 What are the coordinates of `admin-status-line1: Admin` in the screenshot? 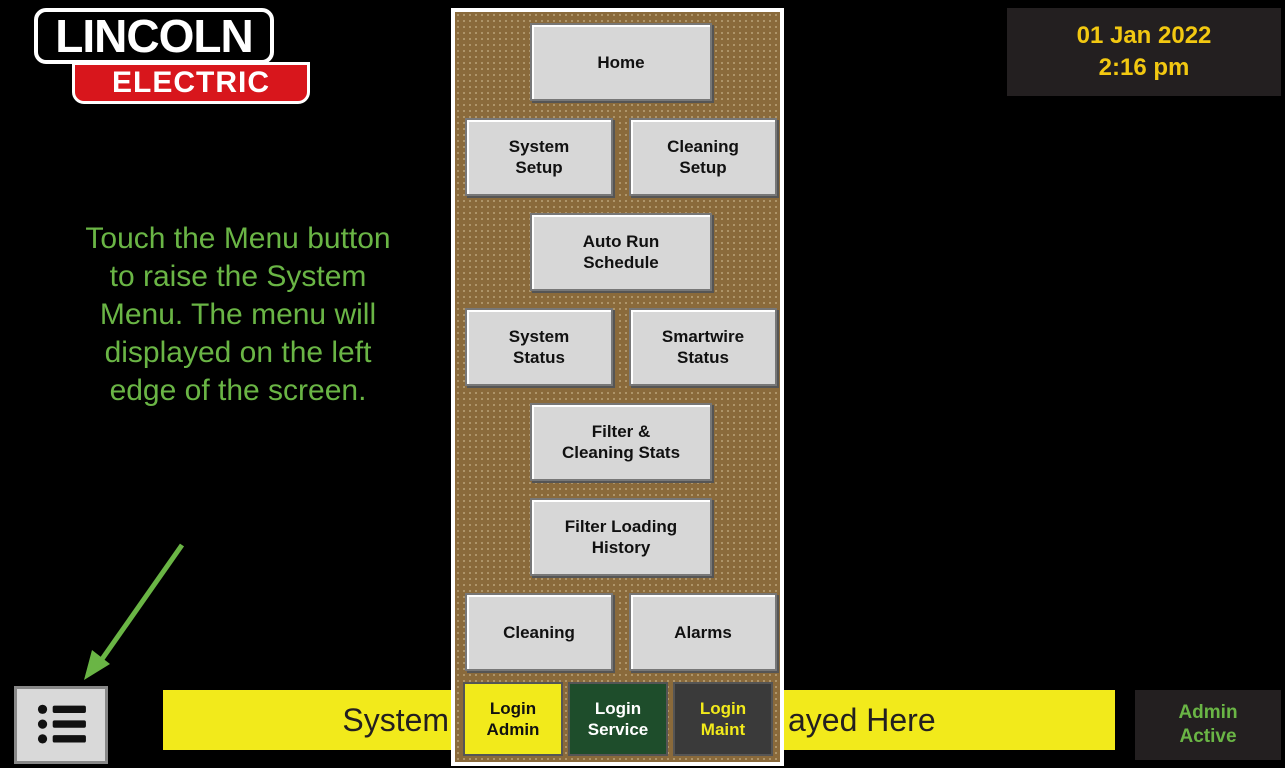 It's located at (1208, 712).